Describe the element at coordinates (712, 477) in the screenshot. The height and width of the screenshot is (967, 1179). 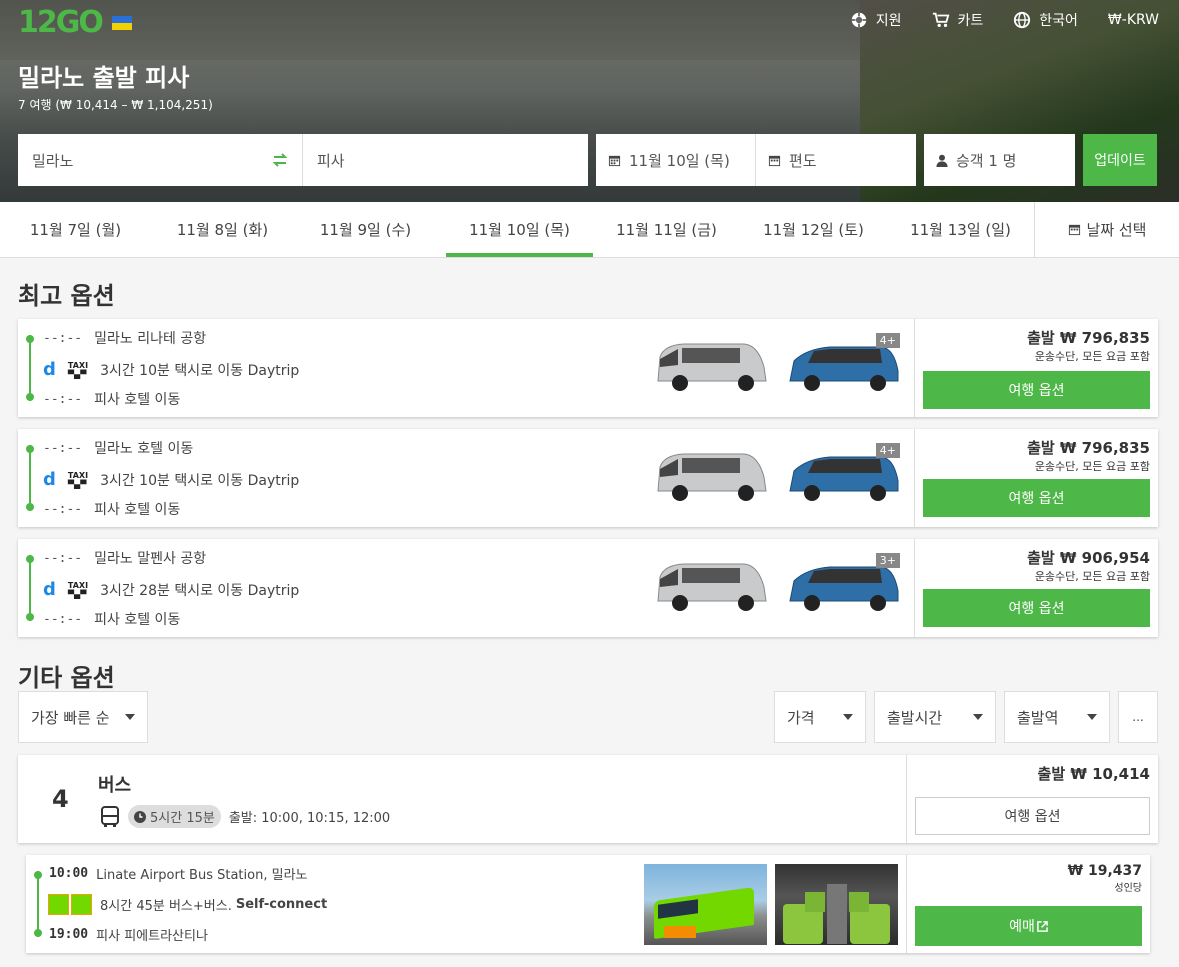
I see `silver-van-image` at that location.